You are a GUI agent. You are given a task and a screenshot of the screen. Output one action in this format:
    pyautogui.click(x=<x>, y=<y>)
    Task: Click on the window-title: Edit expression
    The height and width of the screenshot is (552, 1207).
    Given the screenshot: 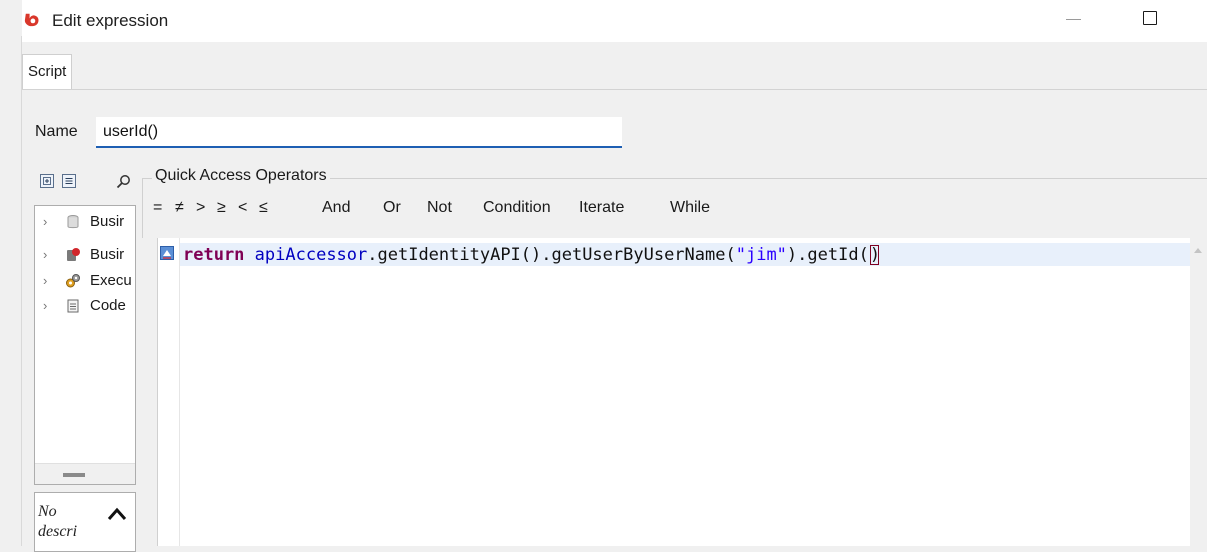 What is the action you would take?
    pyautogui.click(x=110, y=20)
    